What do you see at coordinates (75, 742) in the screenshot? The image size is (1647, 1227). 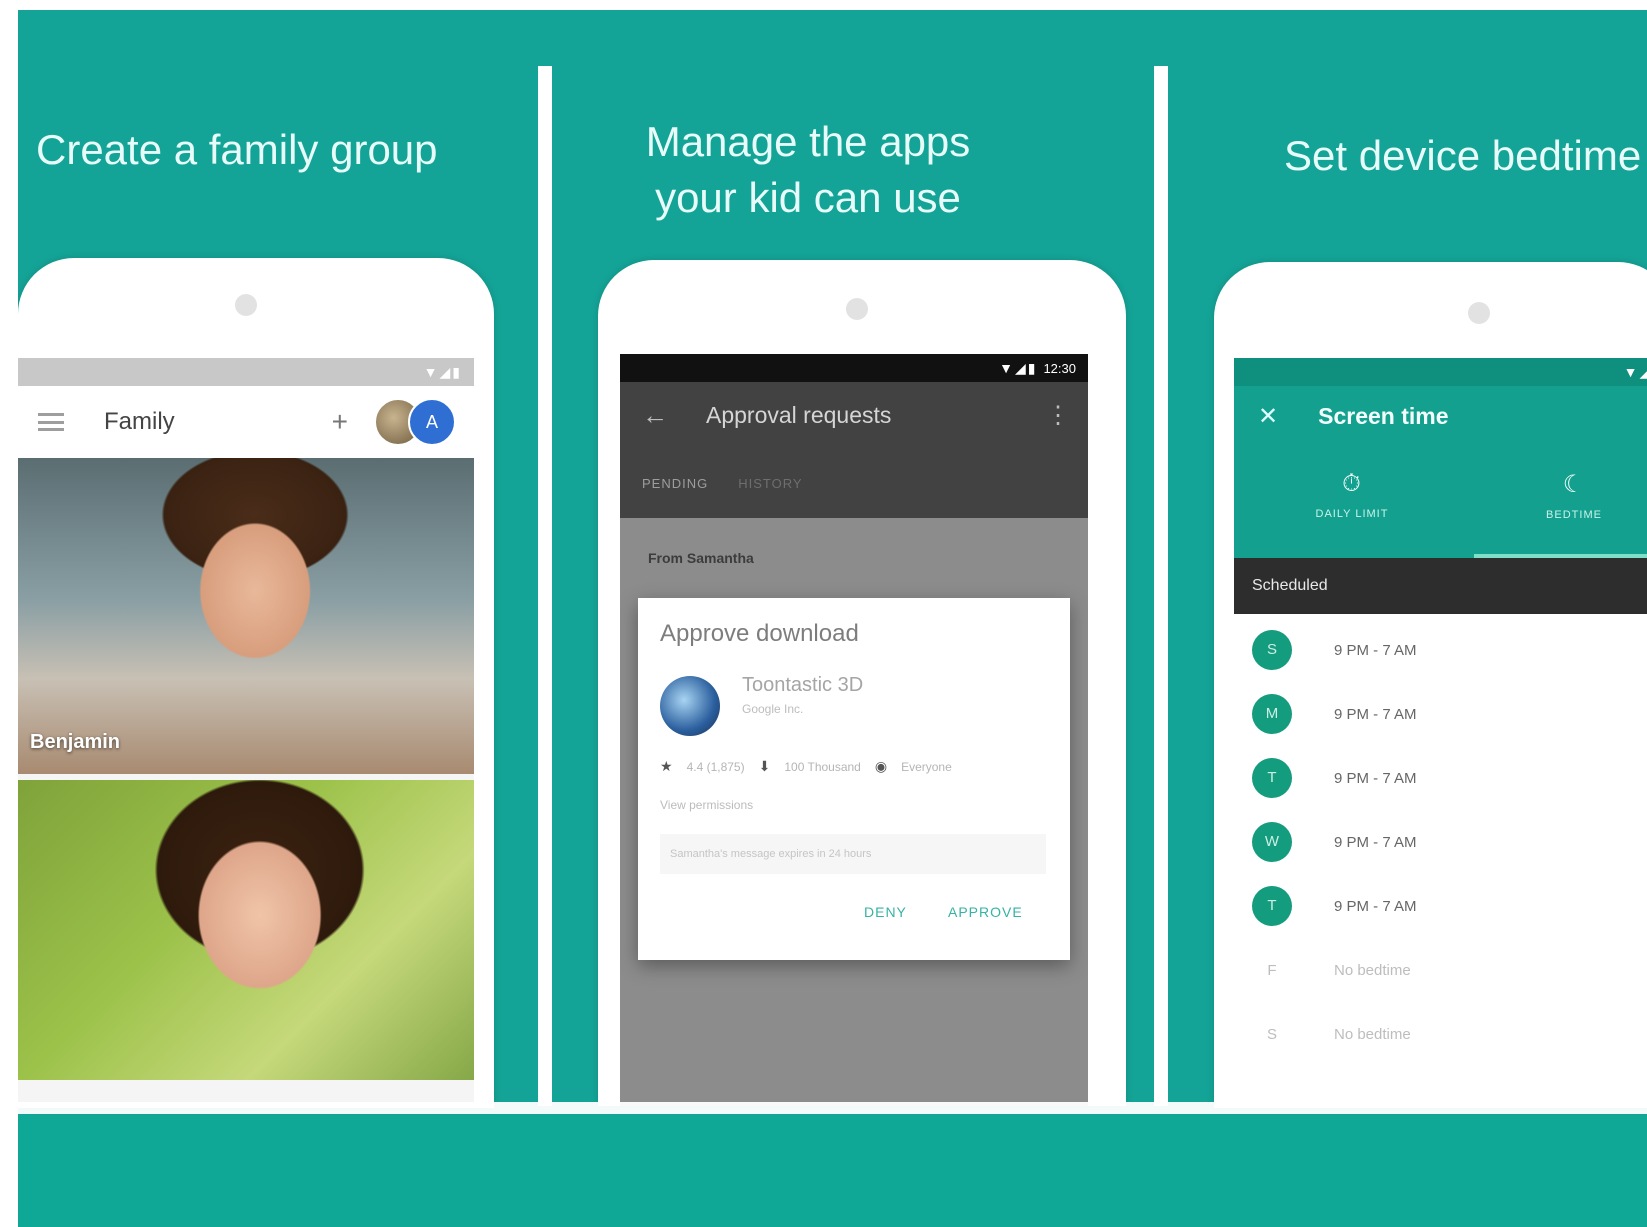 I see `member-name: Benjamin` at bounding box center [75, 742].